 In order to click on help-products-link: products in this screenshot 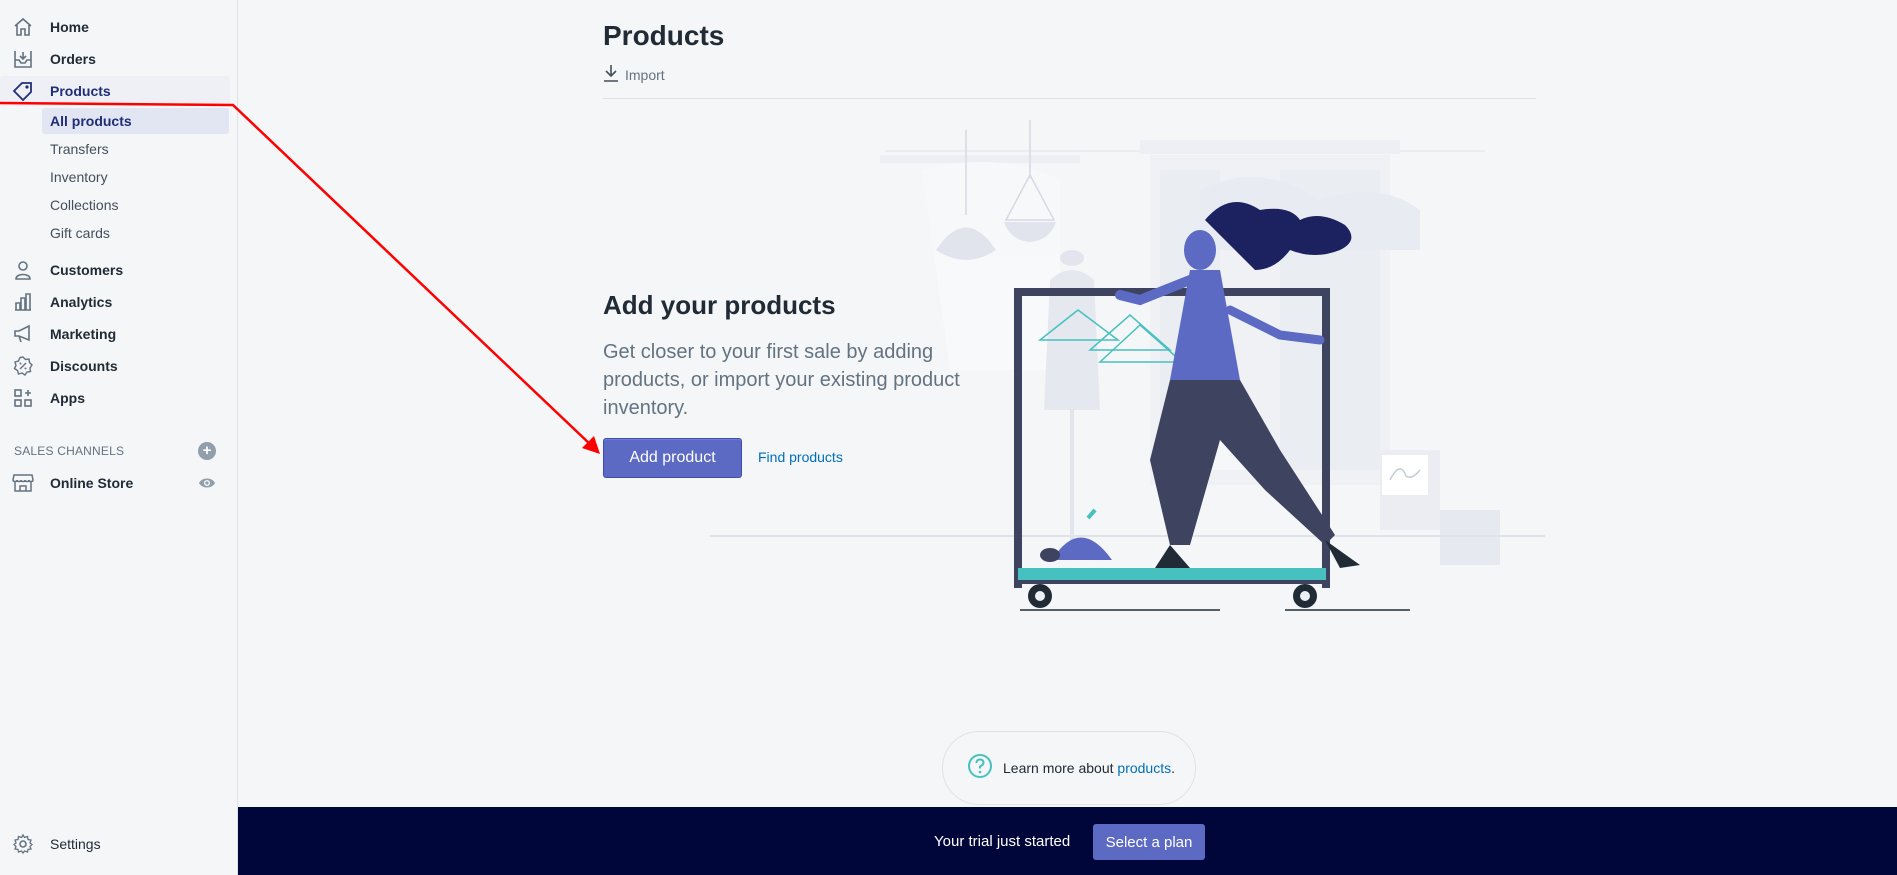, I will do `click(1144, 768)`.